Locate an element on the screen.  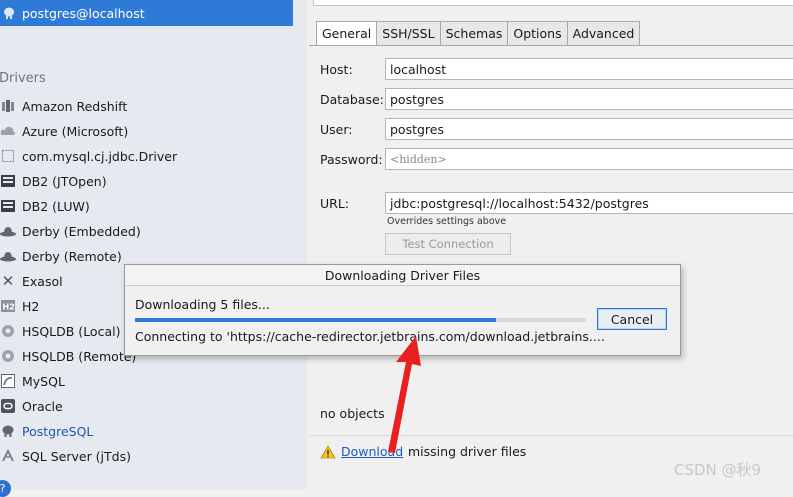
exasol-x-icon: ✕ is located at coordinates (8, 281).